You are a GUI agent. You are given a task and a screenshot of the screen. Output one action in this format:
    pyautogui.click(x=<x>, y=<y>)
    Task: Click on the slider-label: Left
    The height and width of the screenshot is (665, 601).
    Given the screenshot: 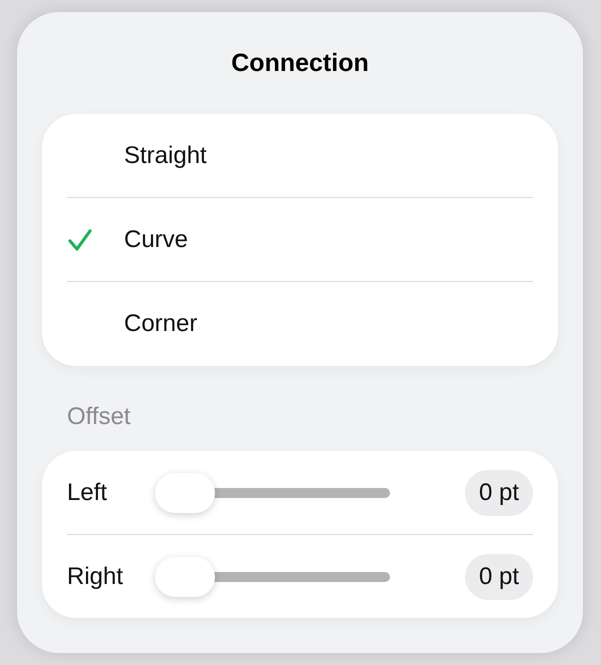 What is the action you would take?
    pyautogui.click(x=87, y=492)
    